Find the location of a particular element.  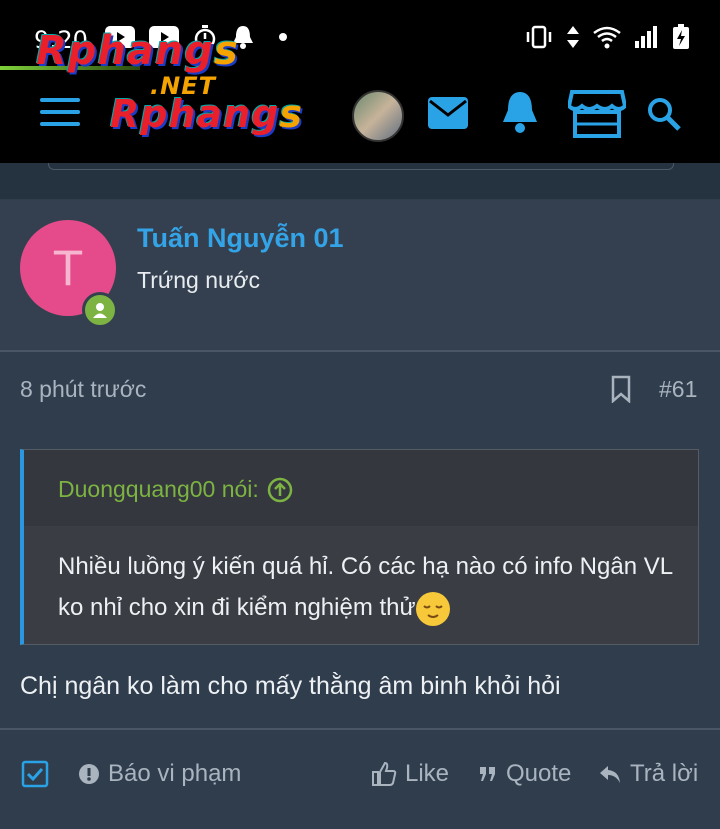

quote-author-link: Duongquang00 nói: is located at coordinates (175, 489).